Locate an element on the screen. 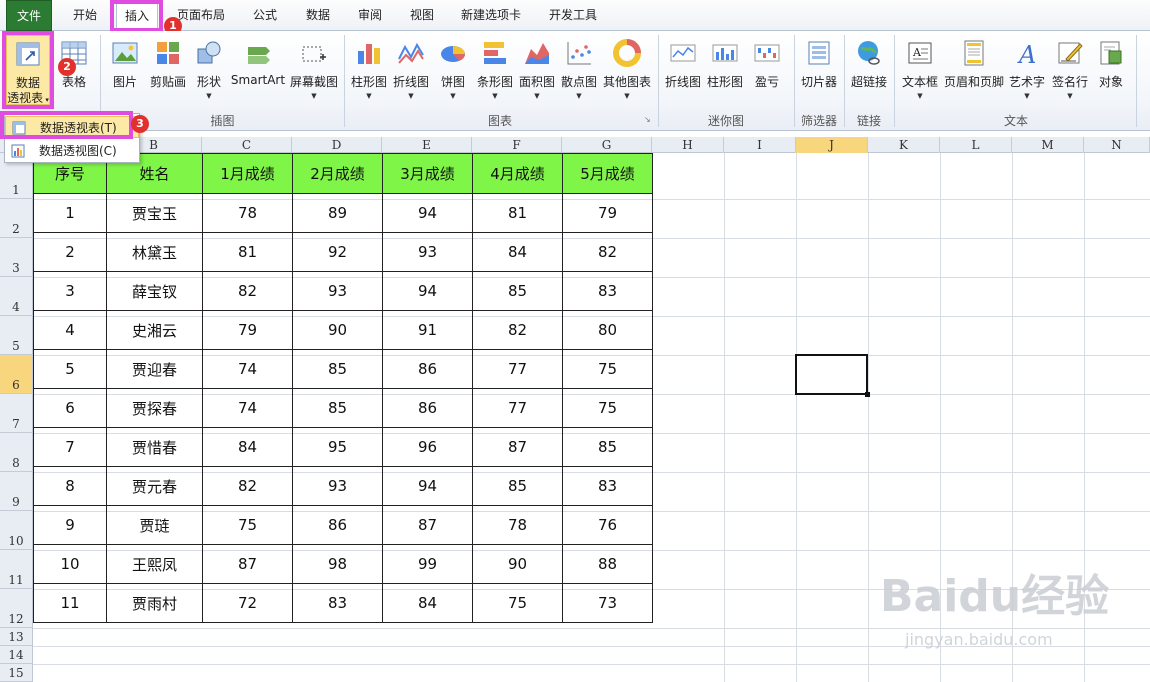 The image size is (1150, 682). table-cell: 10 is located at coordinates (70, 564).